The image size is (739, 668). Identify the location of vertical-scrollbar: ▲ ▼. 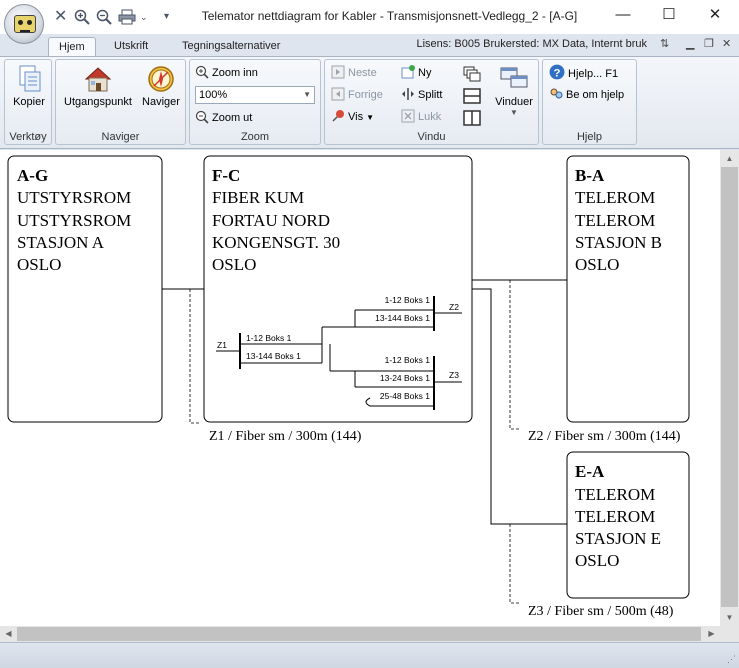
(729, 388).